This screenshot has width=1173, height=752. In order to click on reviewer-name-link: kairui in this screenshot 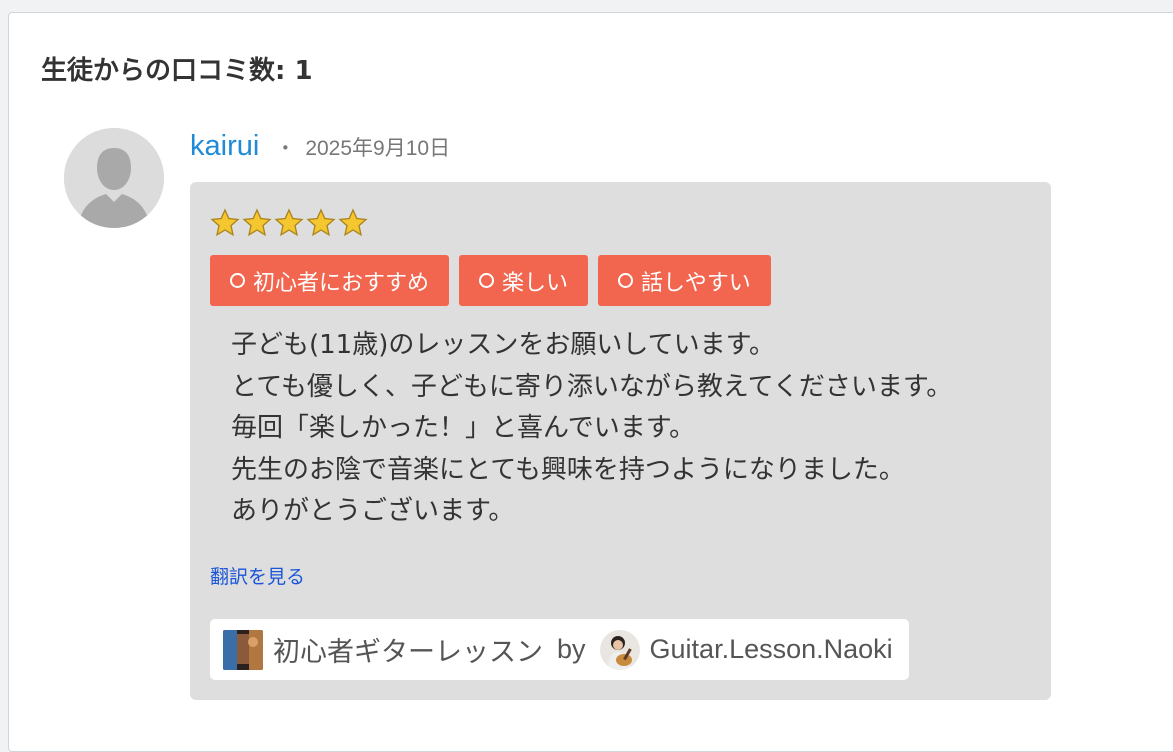, I will do `click(224, 146)`.